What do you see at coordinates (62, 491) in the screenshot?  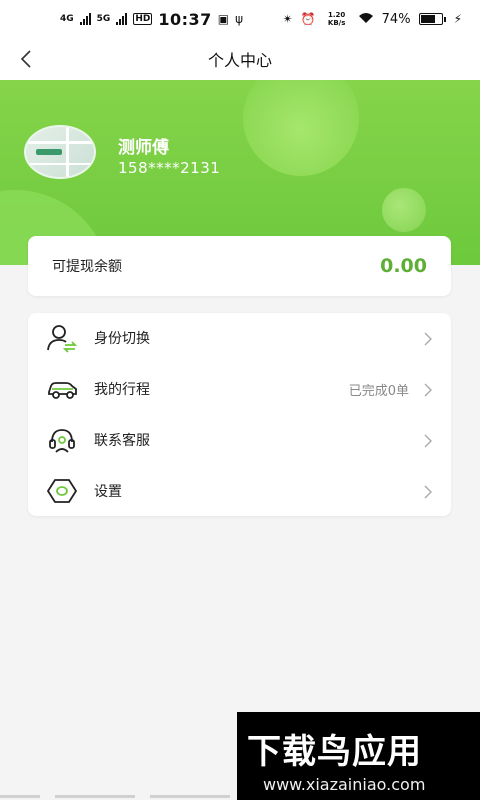 I see `settings-hexagon-icon` at bounding box center [62, 491].